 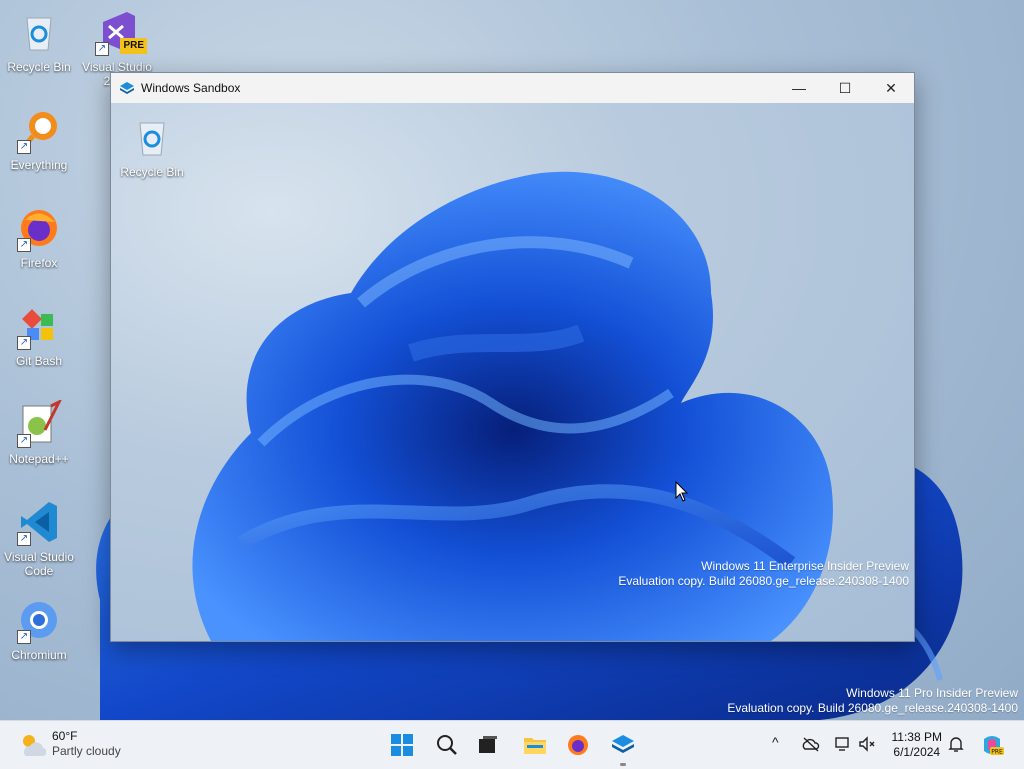 What do you see at coordinates (997, 752) in the screenshot?
I see `svg-text: PRE` at bounding box center [997, 752].